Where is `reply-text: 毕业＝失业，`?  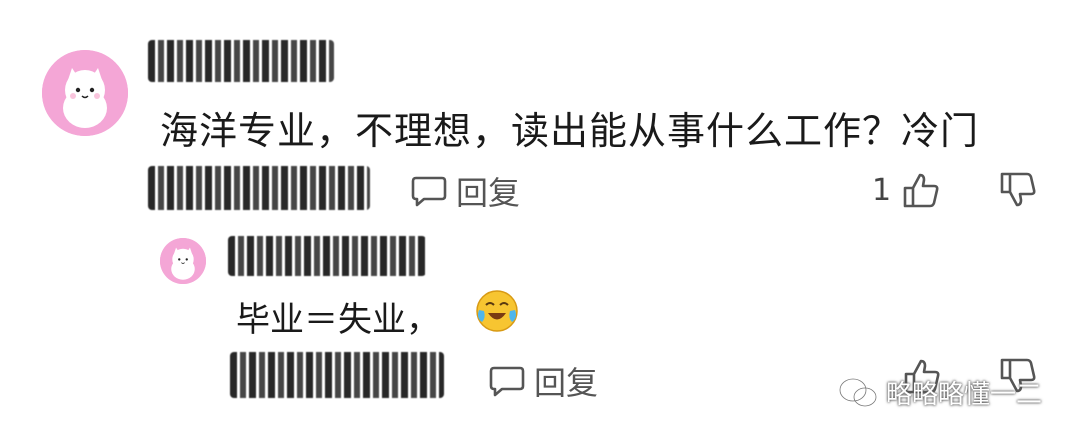
reply-text: 毕业＝失业， is located at coordinates (338, 320).